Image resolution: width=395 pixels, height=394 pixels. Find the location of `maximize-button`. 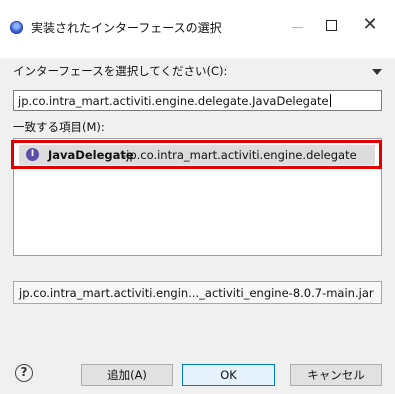

maximize-button is located at coordinates (331, 25).